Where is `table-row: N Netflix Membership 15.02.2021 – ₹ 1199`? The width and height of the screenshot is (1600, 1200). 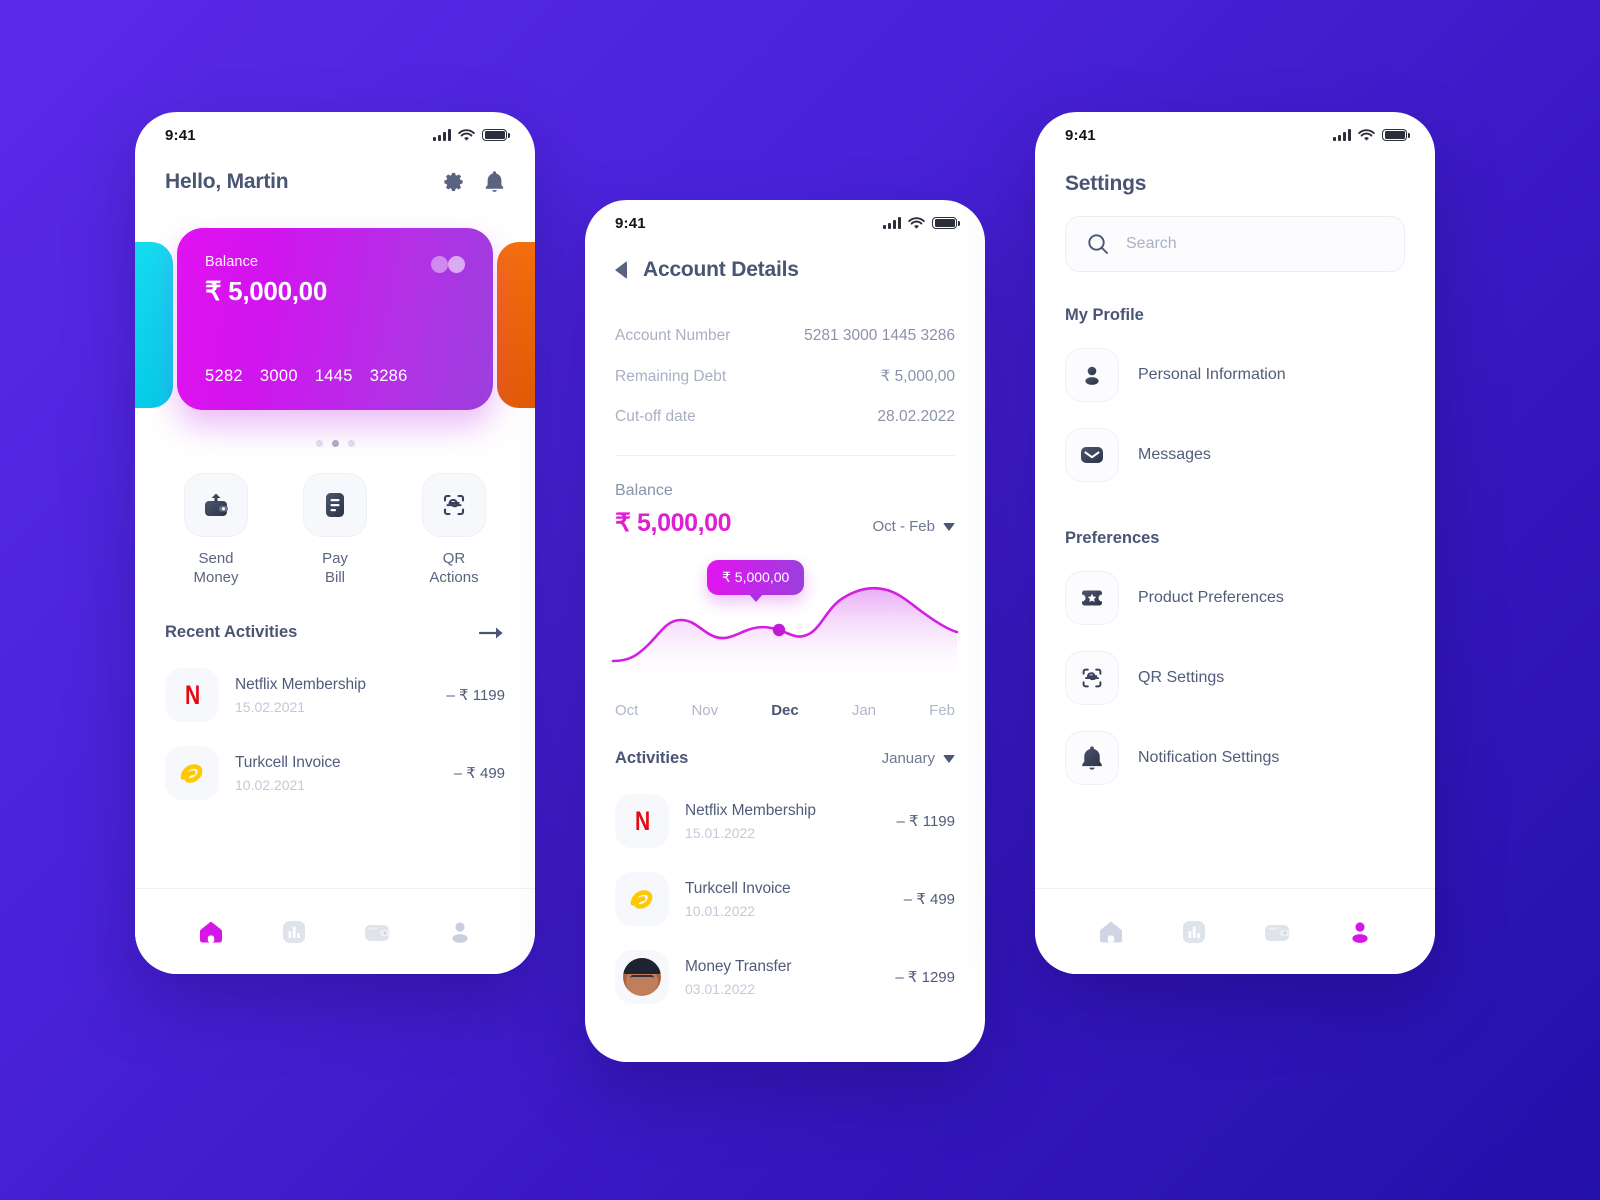 table-row: N Netflix Membership 15.02.2021 – ₹ 1199 is located at coordinates (335, 695).